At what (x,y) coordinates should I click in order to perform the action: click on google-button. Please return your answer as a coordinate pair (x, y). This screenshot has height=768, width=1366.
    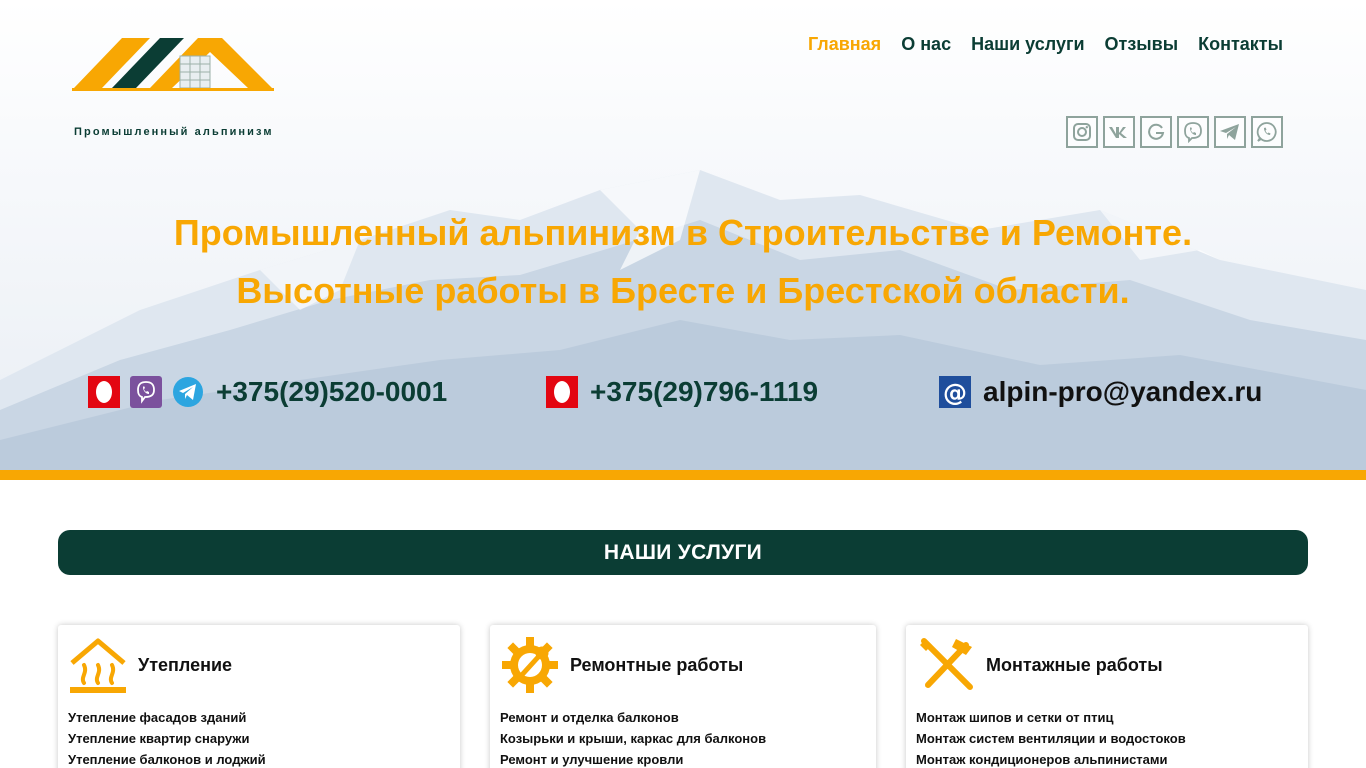
    Looking at the image, I should click on (1156, 132).